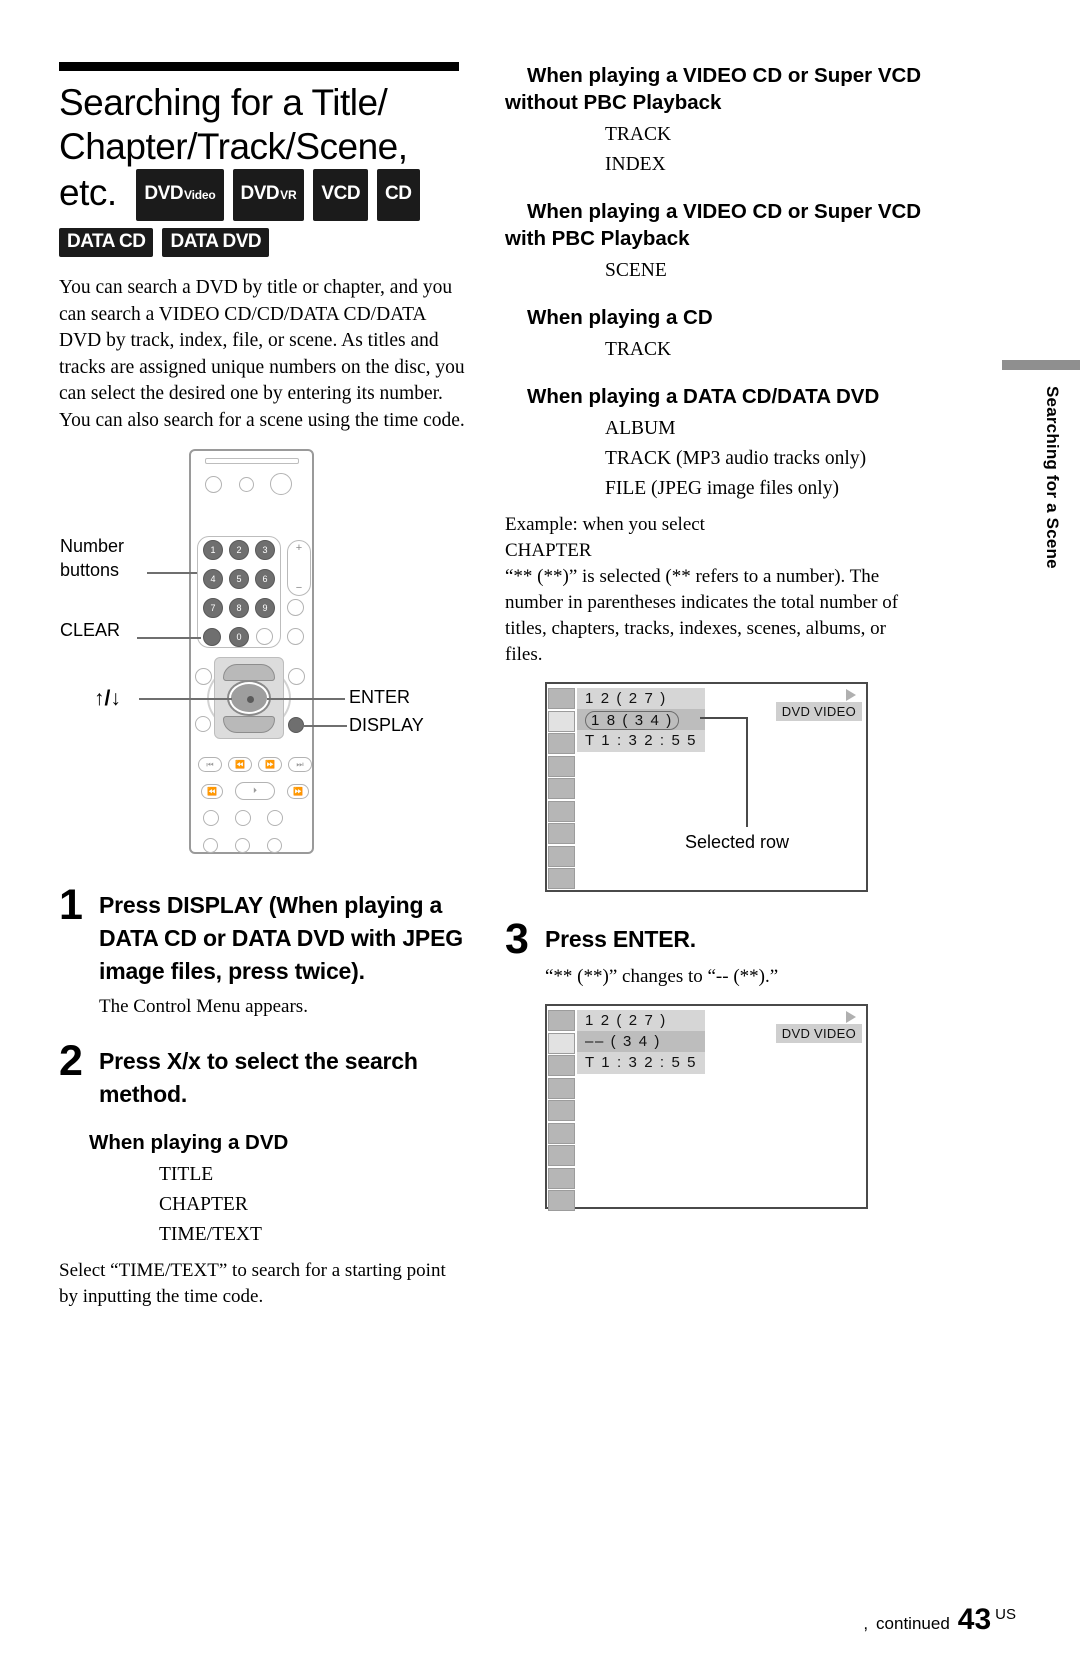  I want to click on next-track-button: ⏭, so click(300, 764).